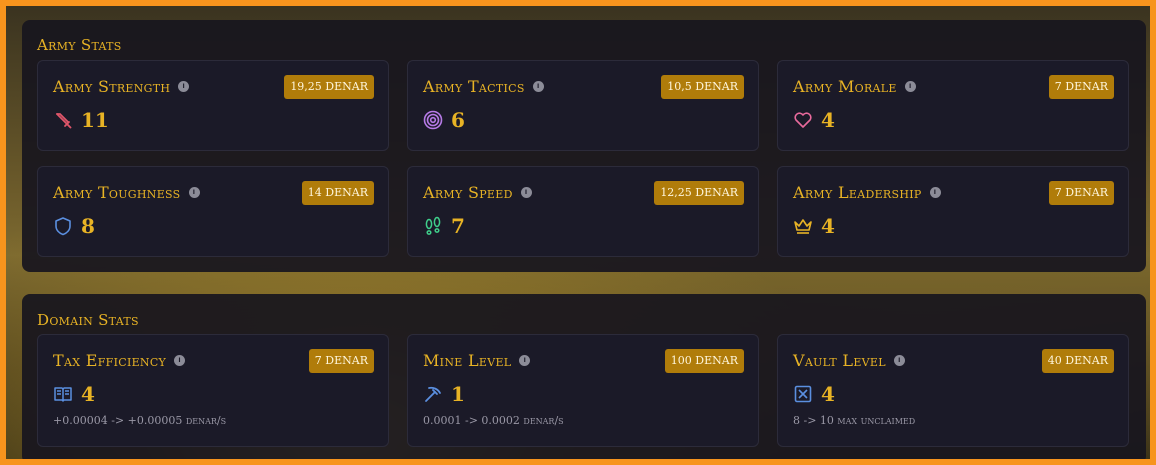 The width and height of the screenshot is (1156, 465). Describe the element at coordinates (839, 360) in the screenshot. I see `card-label: Vault Level` at that location.